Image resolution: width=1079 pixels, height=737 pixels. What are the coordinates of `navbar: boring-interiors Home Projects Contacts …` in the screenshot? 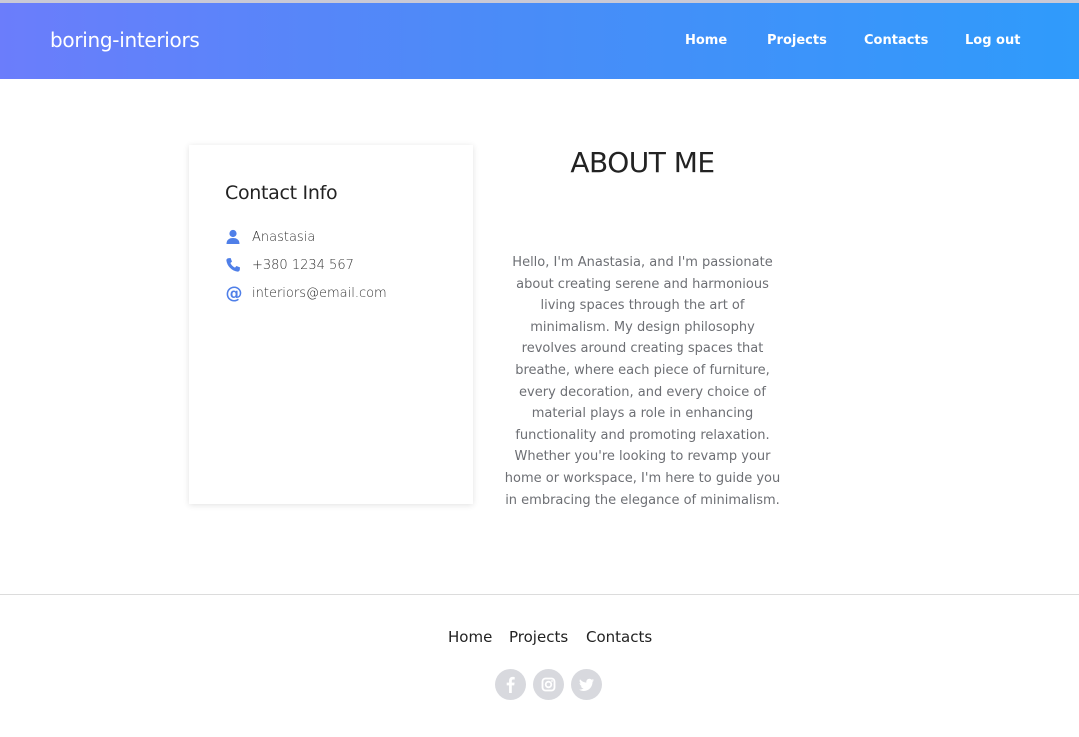 It's located at (539, 41).